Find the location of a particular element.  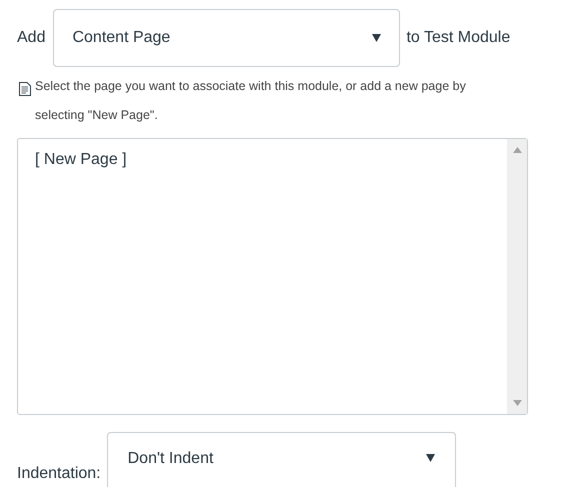

scroll-up-icon is located at coordinates (517, 150).